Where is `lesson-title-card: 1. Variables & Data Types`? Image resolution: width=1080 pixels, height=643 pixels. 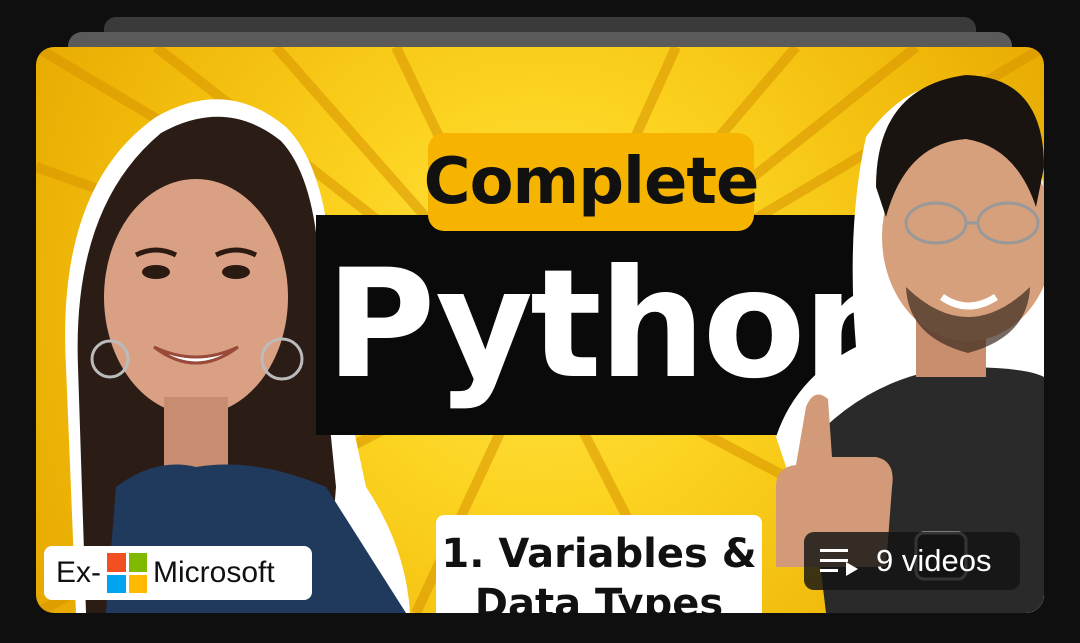 lesson-title-card: 1. Variables & Data Types is located at coordinates (599, 564).